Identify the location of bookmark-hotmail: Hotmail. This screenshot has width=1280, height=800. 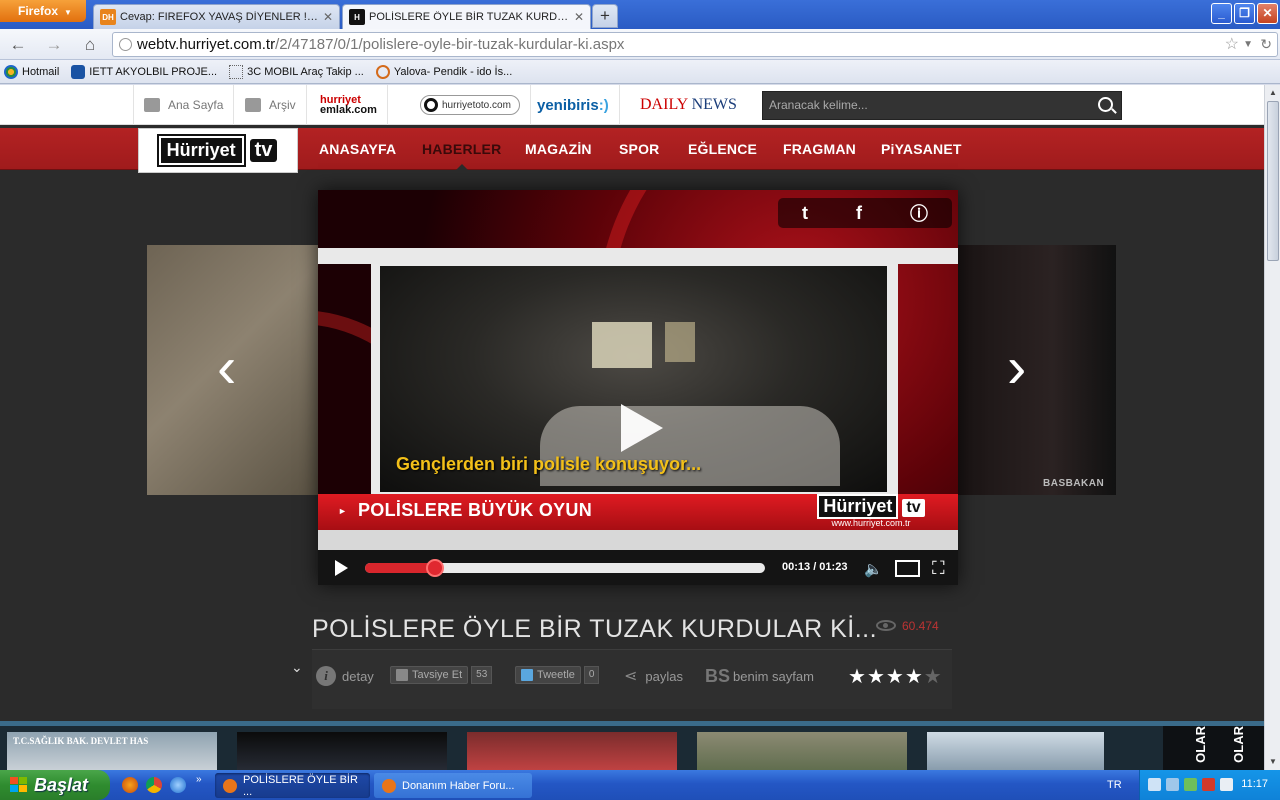
(31, 71).